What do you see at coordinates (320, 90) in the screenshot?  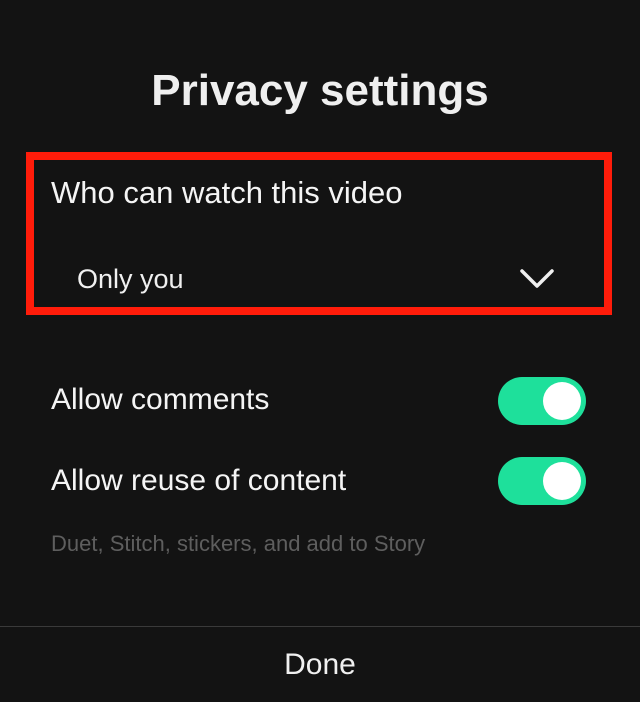 I see `page-title: Privacy settings` at bounding box center [320, 90].